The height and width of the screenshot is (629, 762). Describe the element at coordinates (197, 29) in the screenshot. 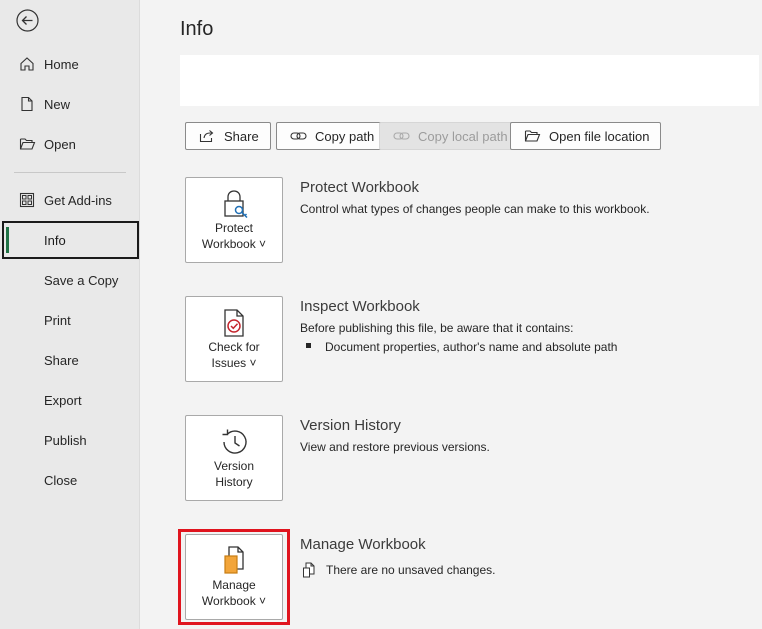

I see `page-title: Info` at that location.